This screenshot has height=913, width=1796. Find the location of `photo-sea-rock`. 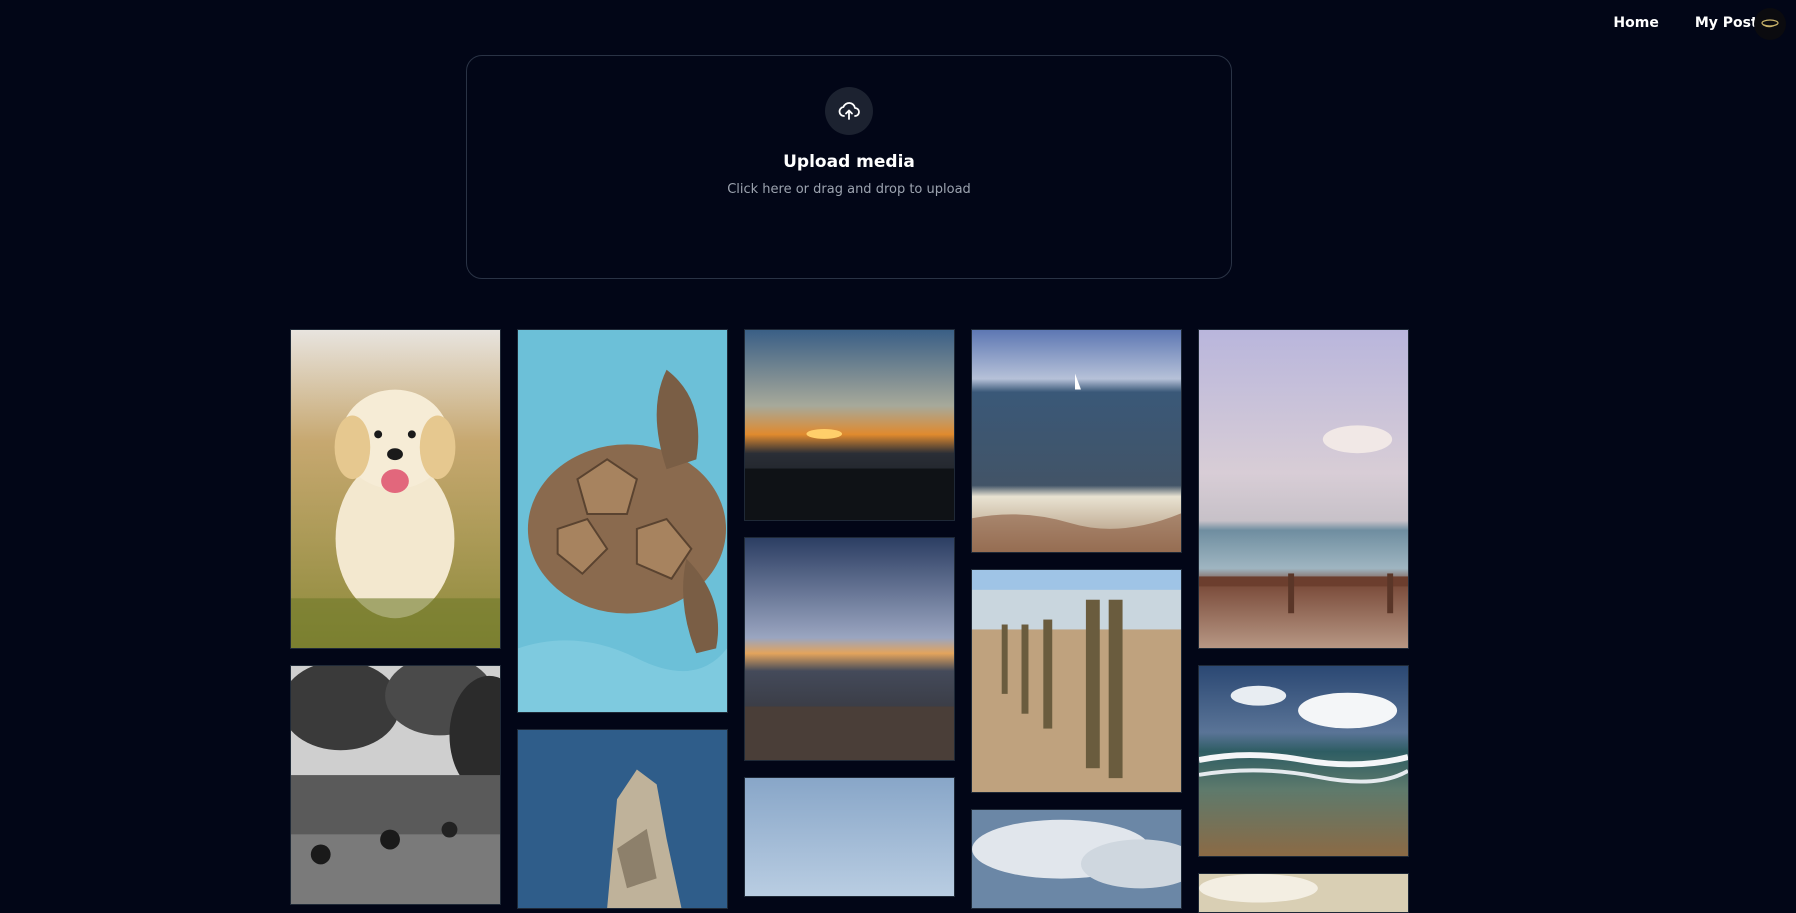

photo-sea-rock is located at coordinates (622, 819).